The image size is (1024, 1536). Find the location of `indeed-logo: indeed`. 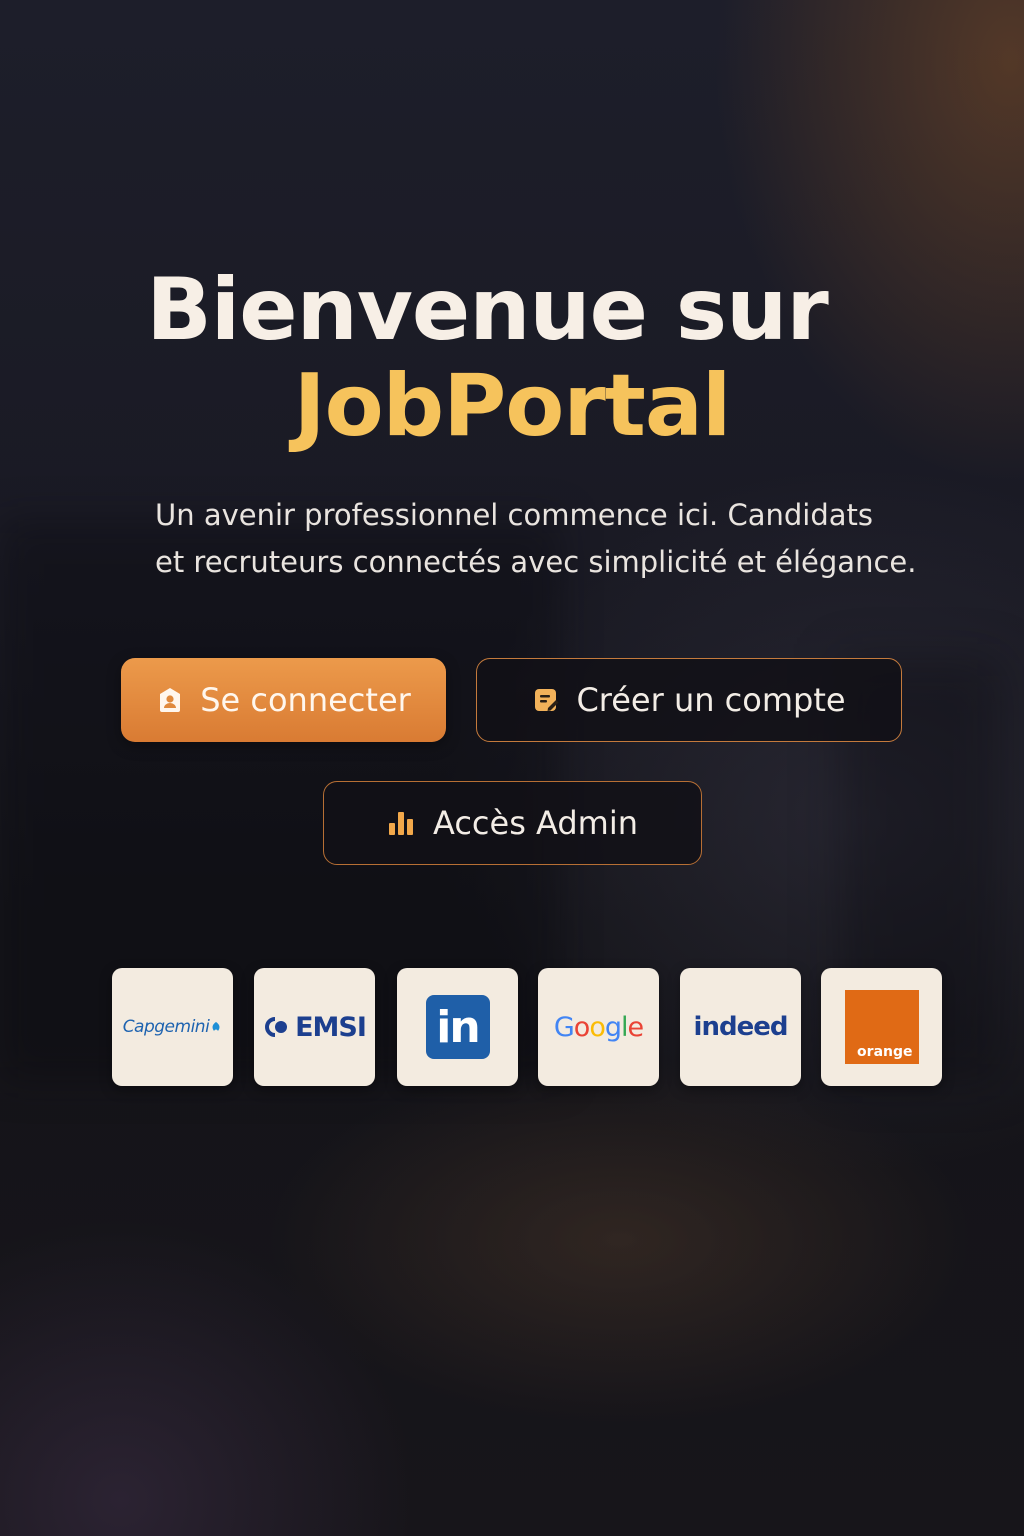

indeed-logo: indeed is located at coordinates (740, 1027).